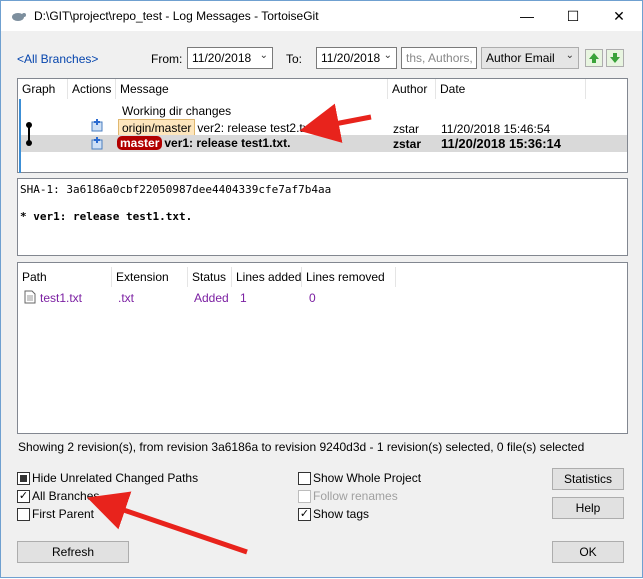  Describe the element at coordinates (367, 478) in the screenshot. I see `show-whole-project-label: Show Whole Project` at that location.